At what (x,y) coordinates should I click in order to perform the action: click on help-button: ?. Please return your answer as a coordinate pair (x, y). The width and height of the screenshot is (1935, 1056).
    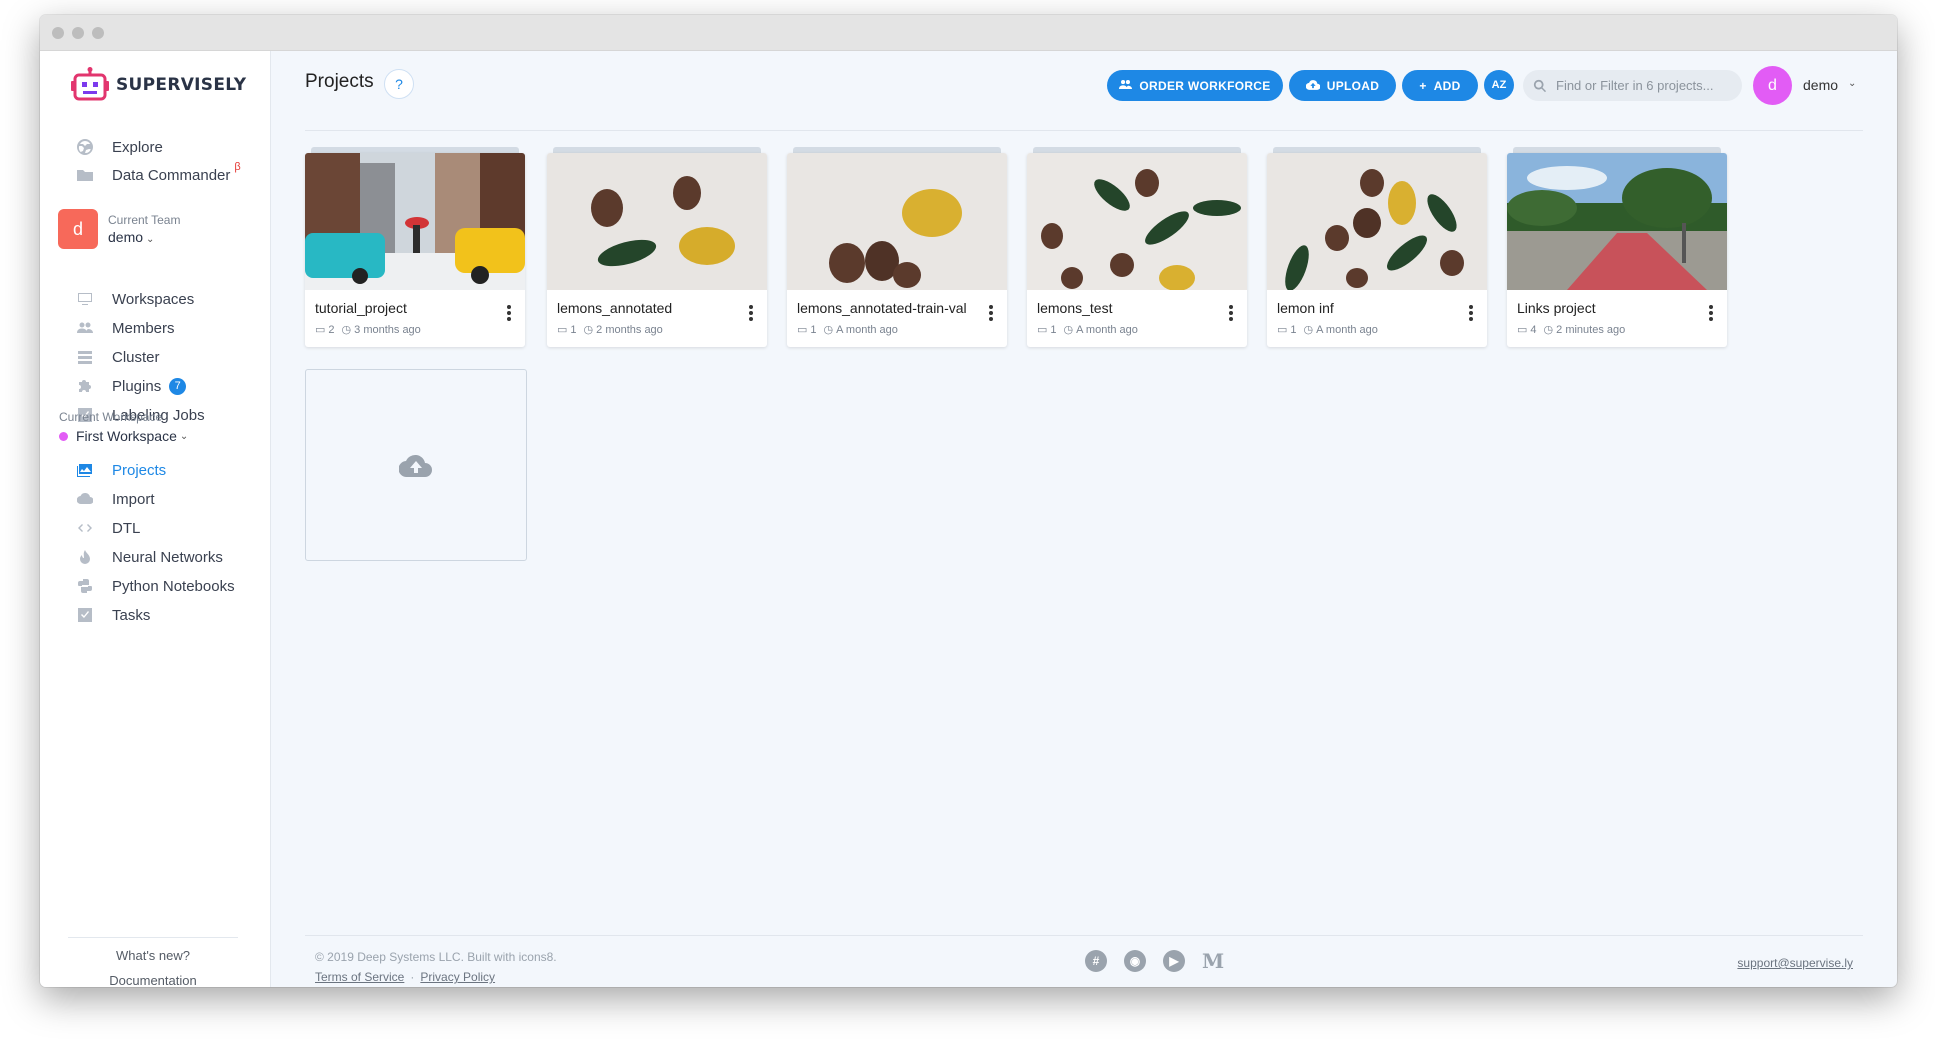
    Looking at the image, I should click on (399, 84).